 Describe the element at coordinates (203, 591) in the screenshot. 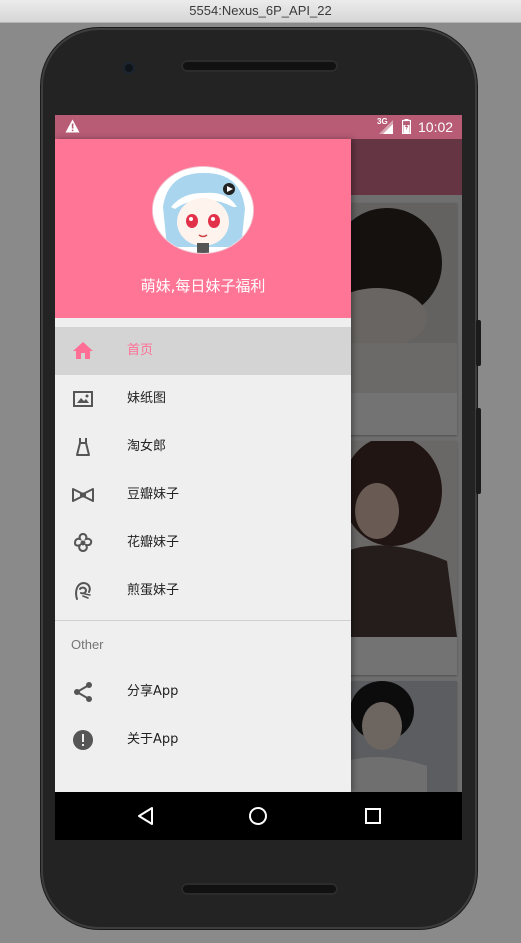

I see `drawer-item-jiandan: 煎蛋妹子` at that location.